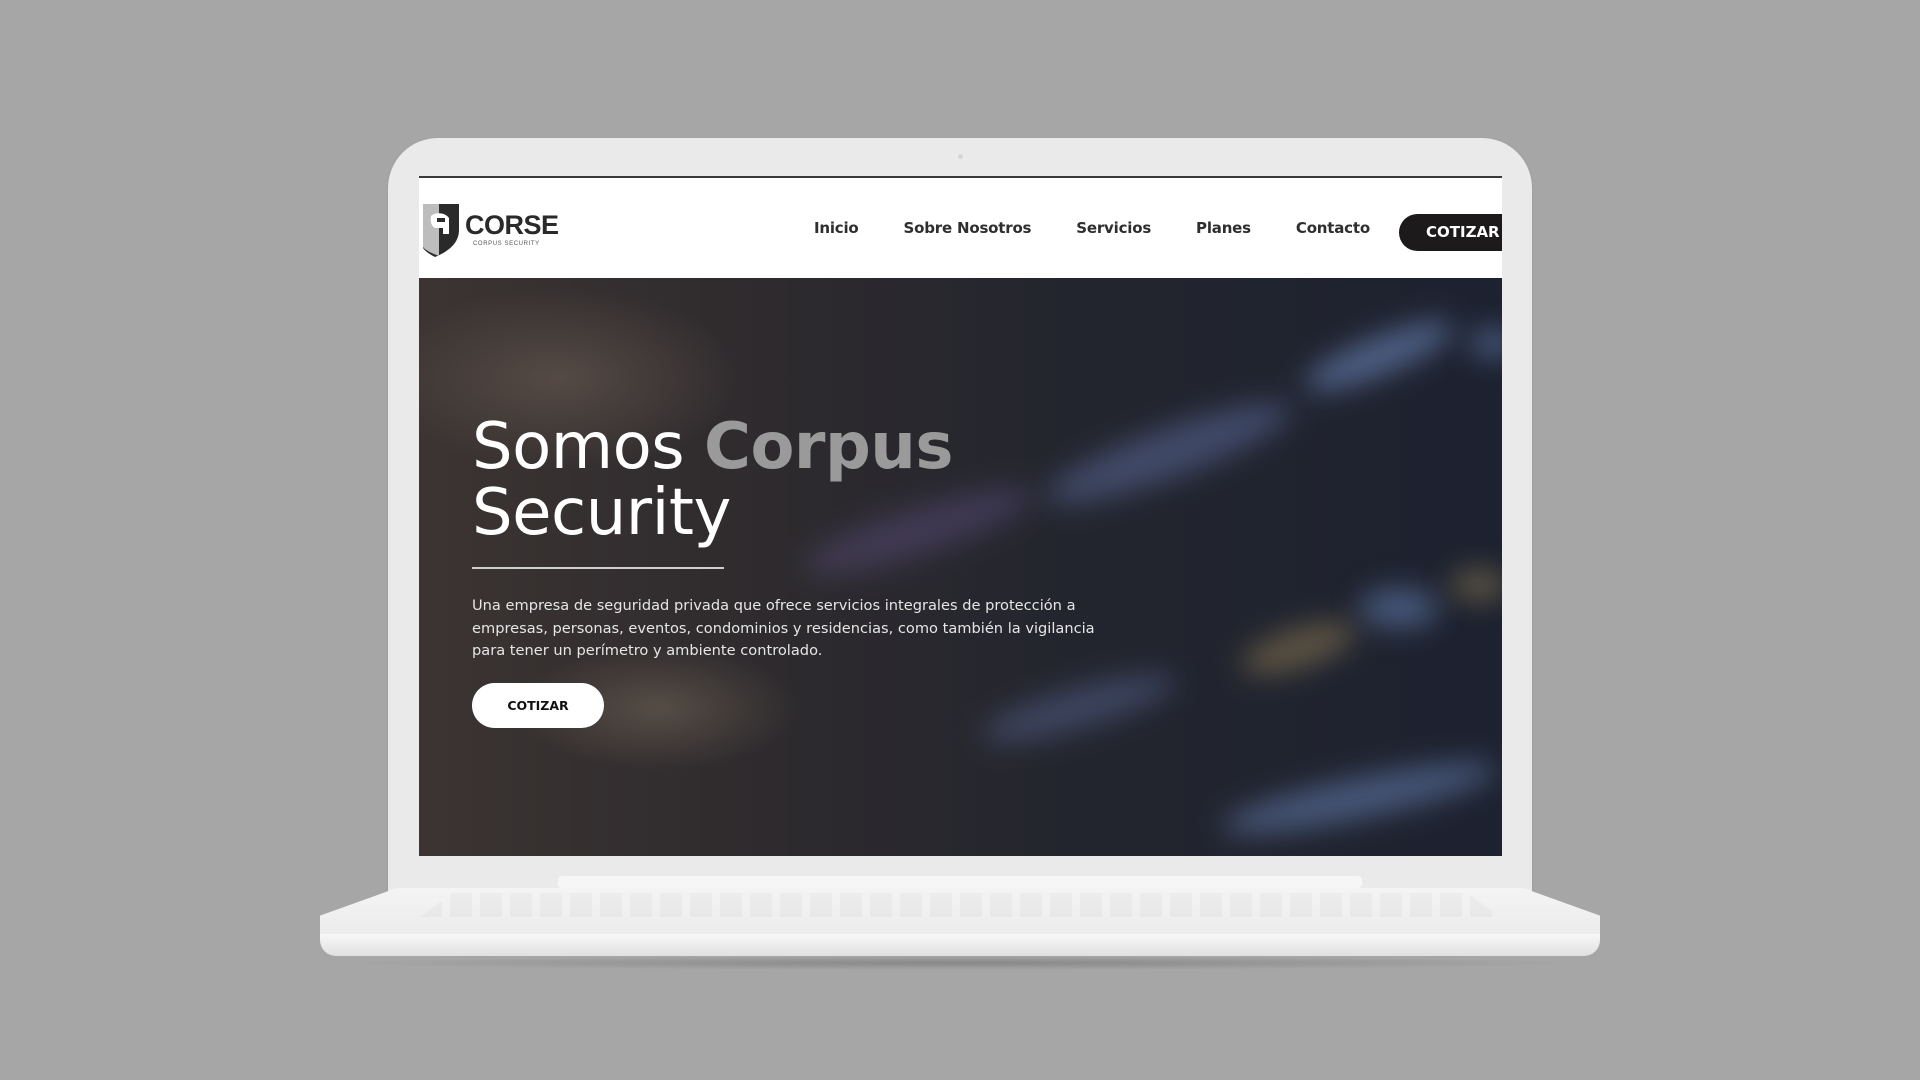  I want to click on nav-item-sobre-nosotros: Sobre Nosotros, so click(968, 228).